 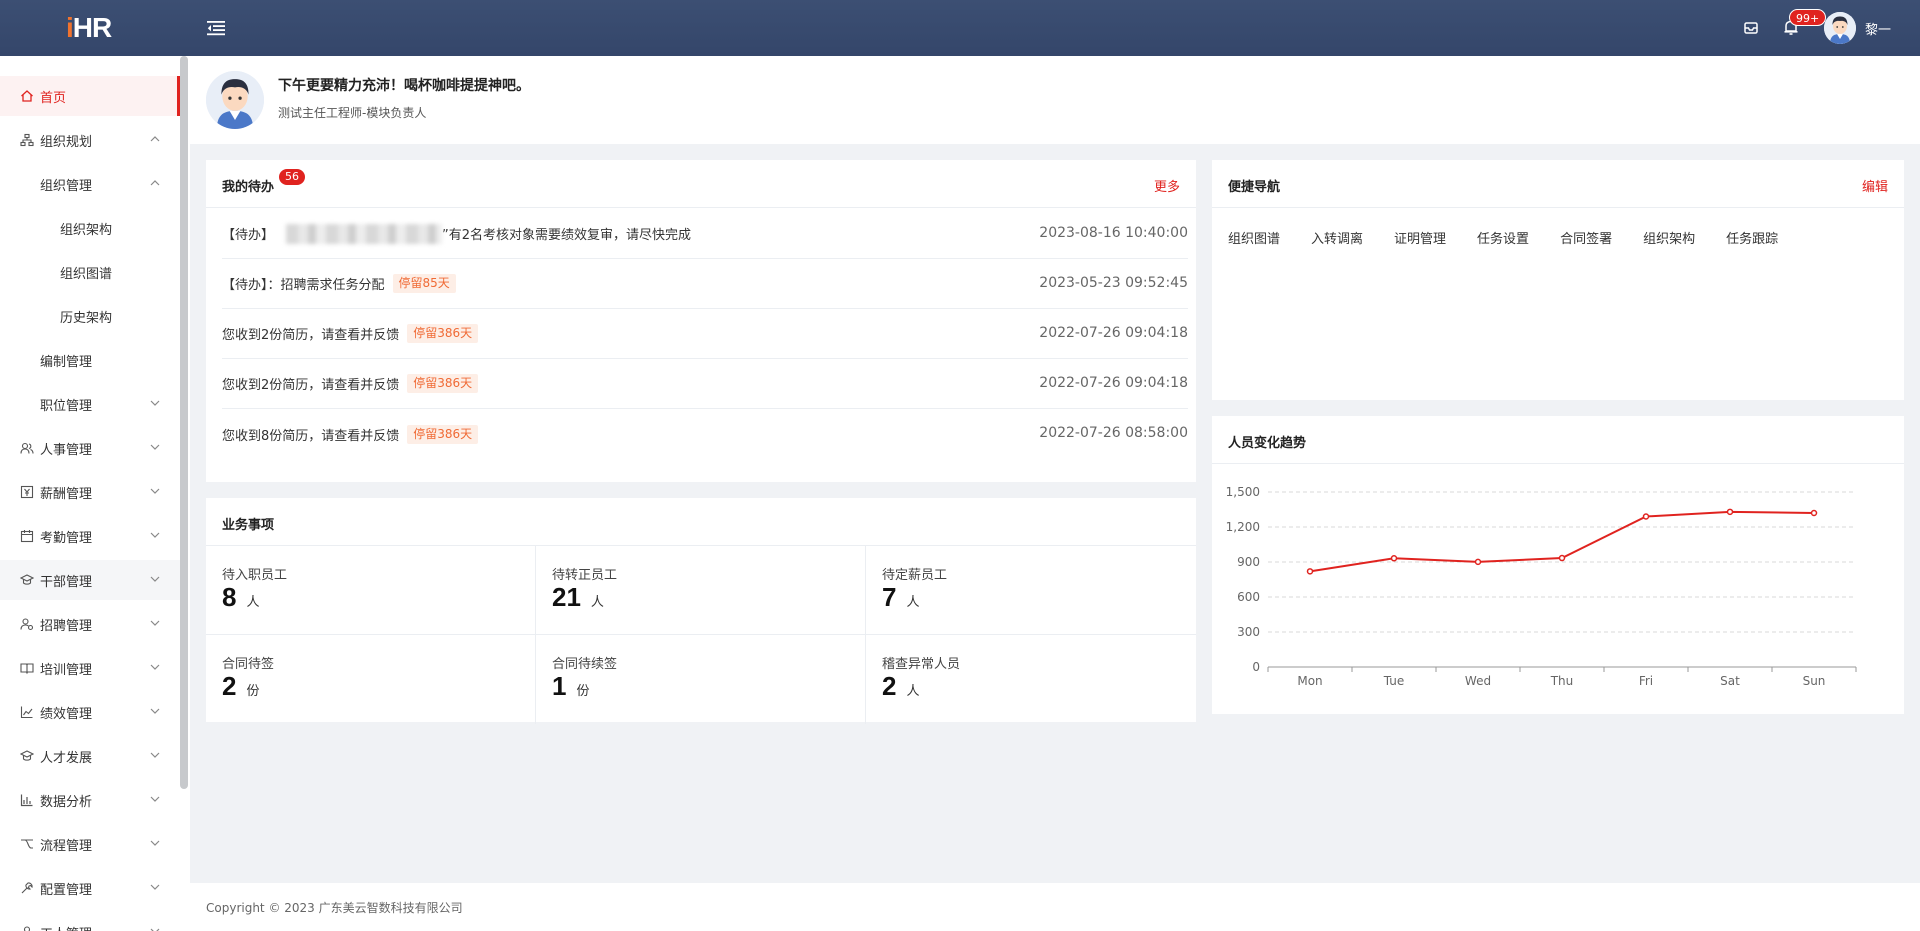 What do you see at coordinates (92, 27) in the screenshot?
I see `logo-hr: HR` at bounding box center [92, 27].